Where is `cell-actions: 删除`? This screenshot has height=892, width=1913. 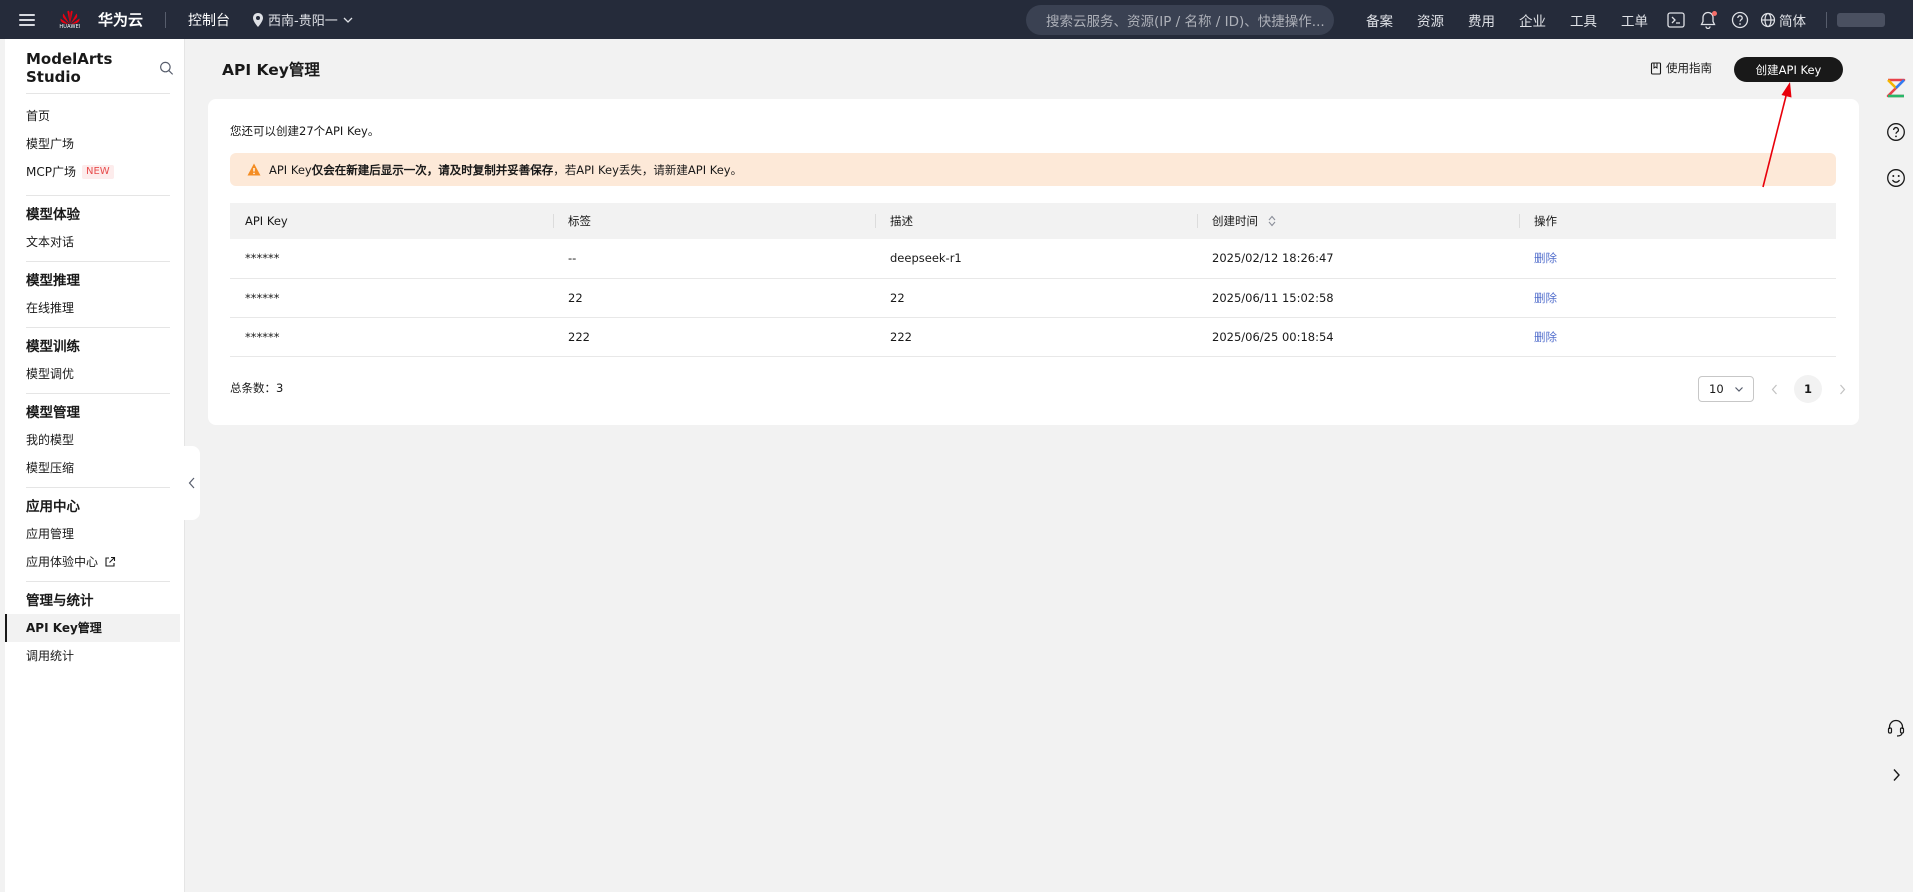
cell-actions: 删除 is located at coordinates (1677, 298).